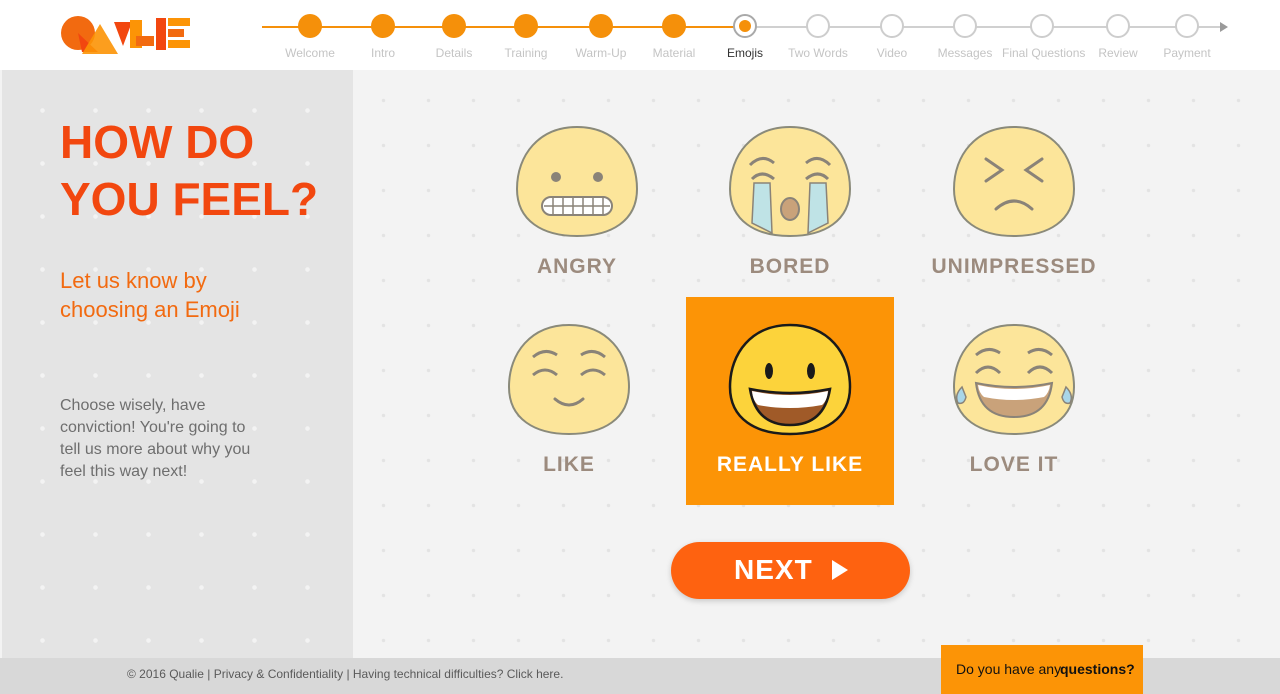 The width and height of the screenshot is (1280, 694). I want to click on squinting-frown-face-icon, so click(1014, 181).